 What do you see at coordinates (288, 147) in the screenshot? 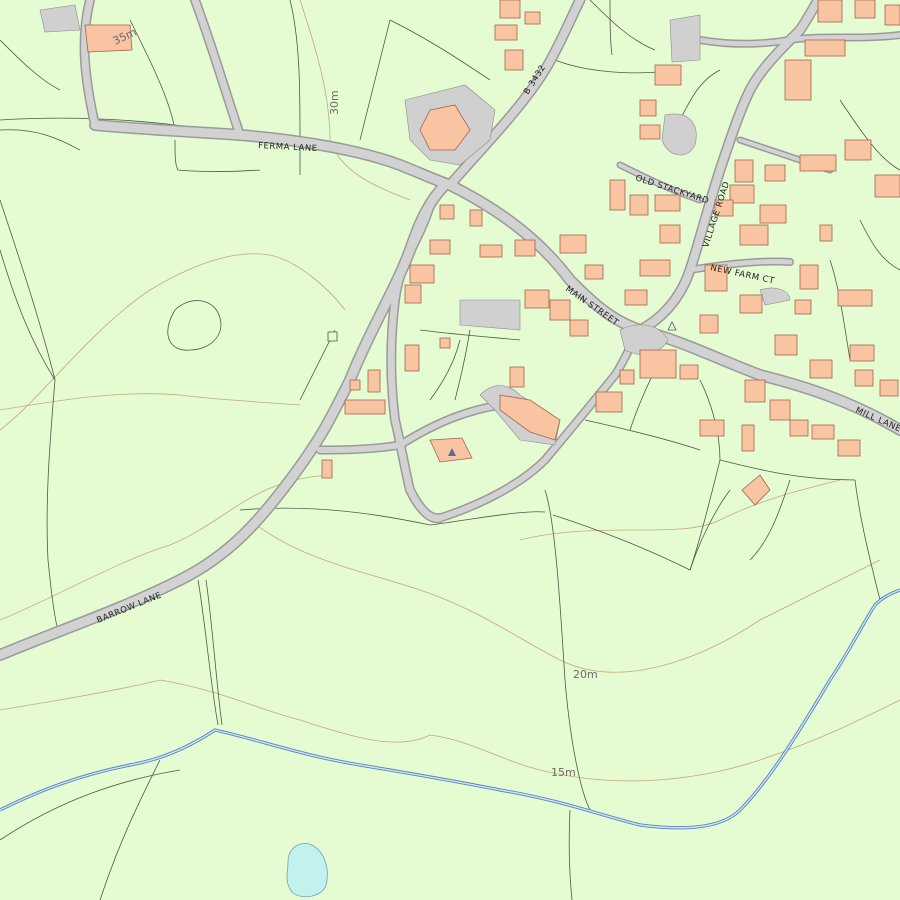
I see `label-ferma-lane: FERMA LANE` at bounding box center [288, 147].